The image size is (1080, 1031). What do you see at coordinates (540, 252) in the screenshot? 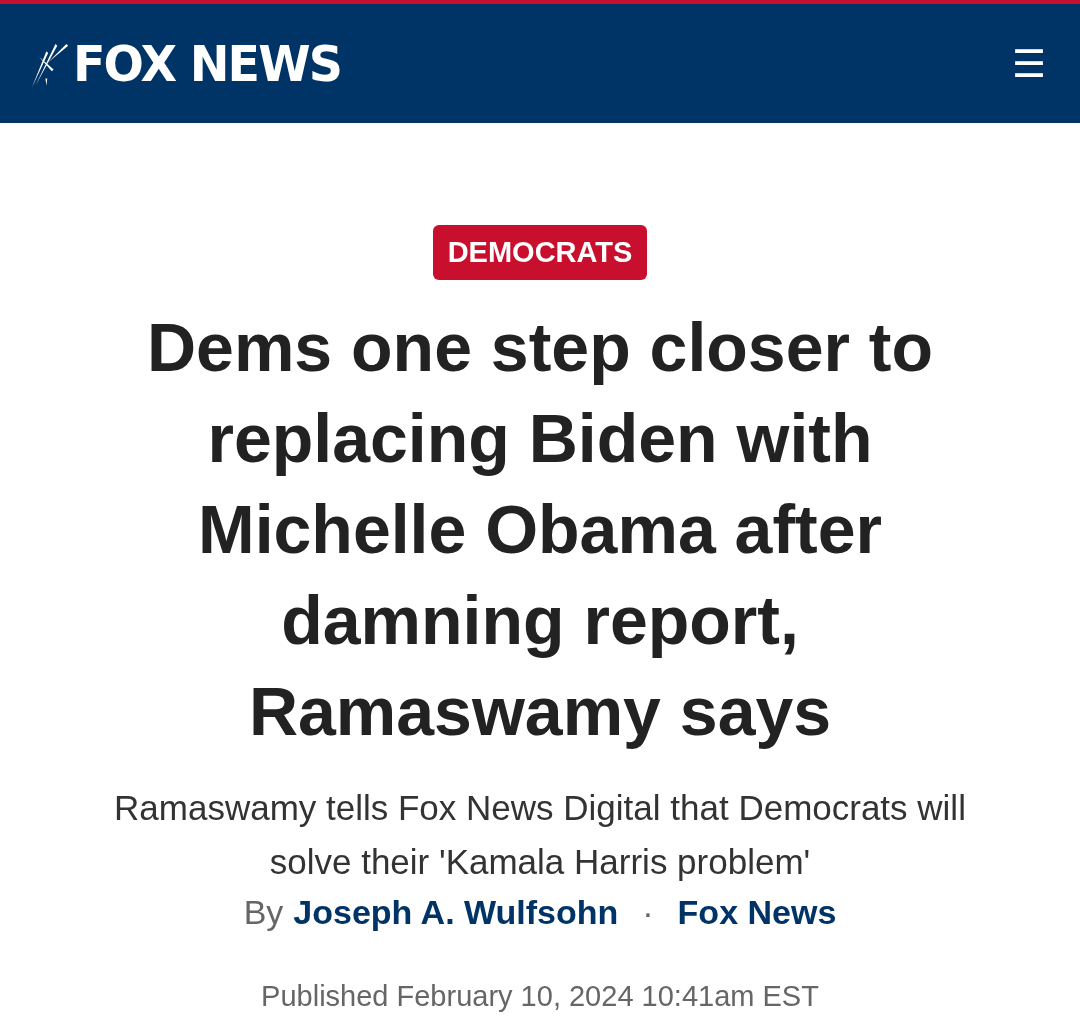
I see `category-tag: DEMOCRATS` at bounding box center [540, 252].